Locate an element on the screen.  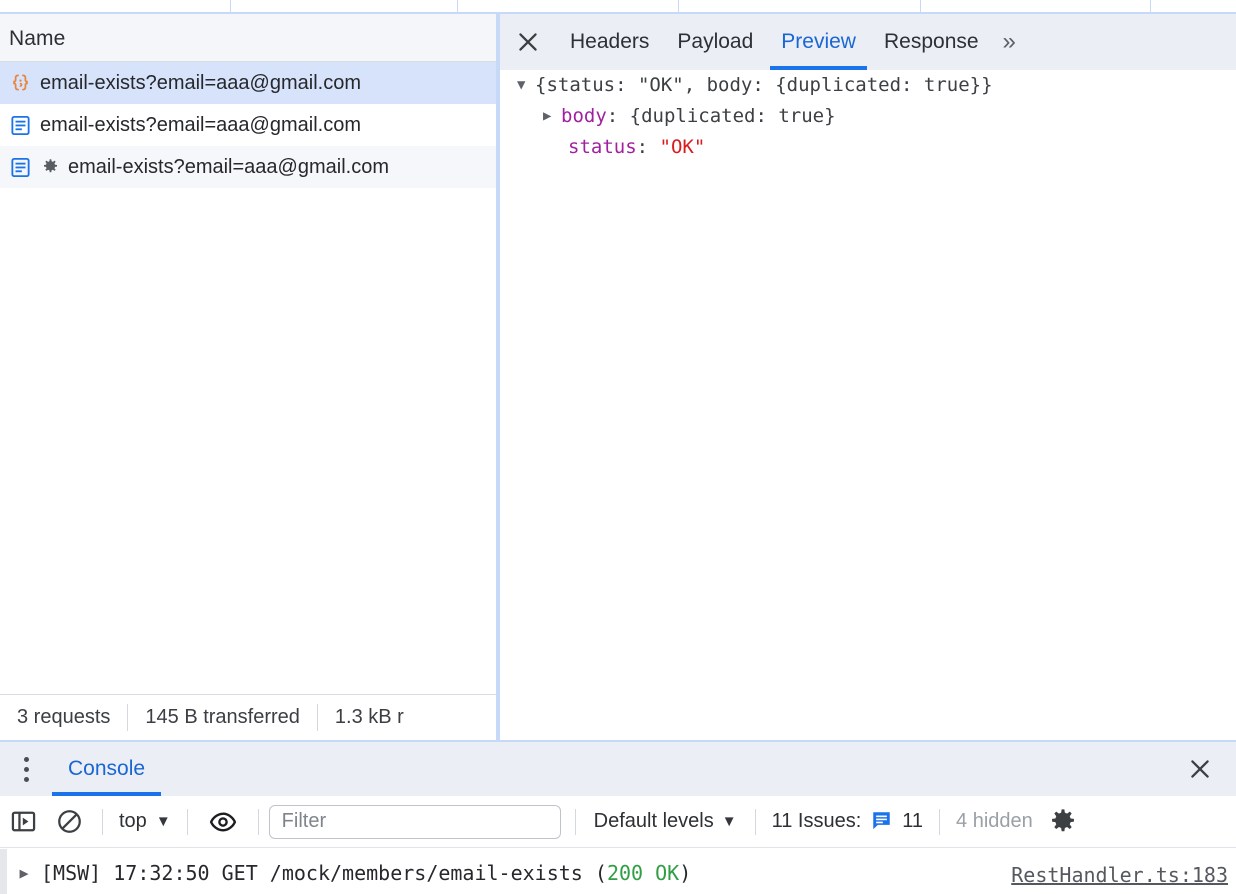
json-body-line: ▶ body : {duplicated: true} is located at coordinates (868, 116).